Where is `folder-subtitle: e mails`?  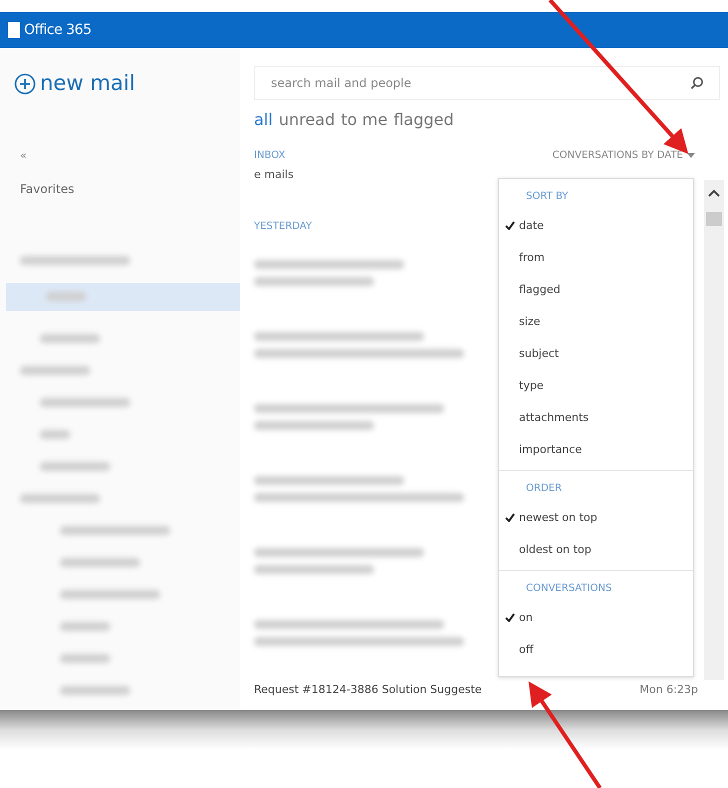
folder-subtitle: e mails is located at coordinates (274, 175).